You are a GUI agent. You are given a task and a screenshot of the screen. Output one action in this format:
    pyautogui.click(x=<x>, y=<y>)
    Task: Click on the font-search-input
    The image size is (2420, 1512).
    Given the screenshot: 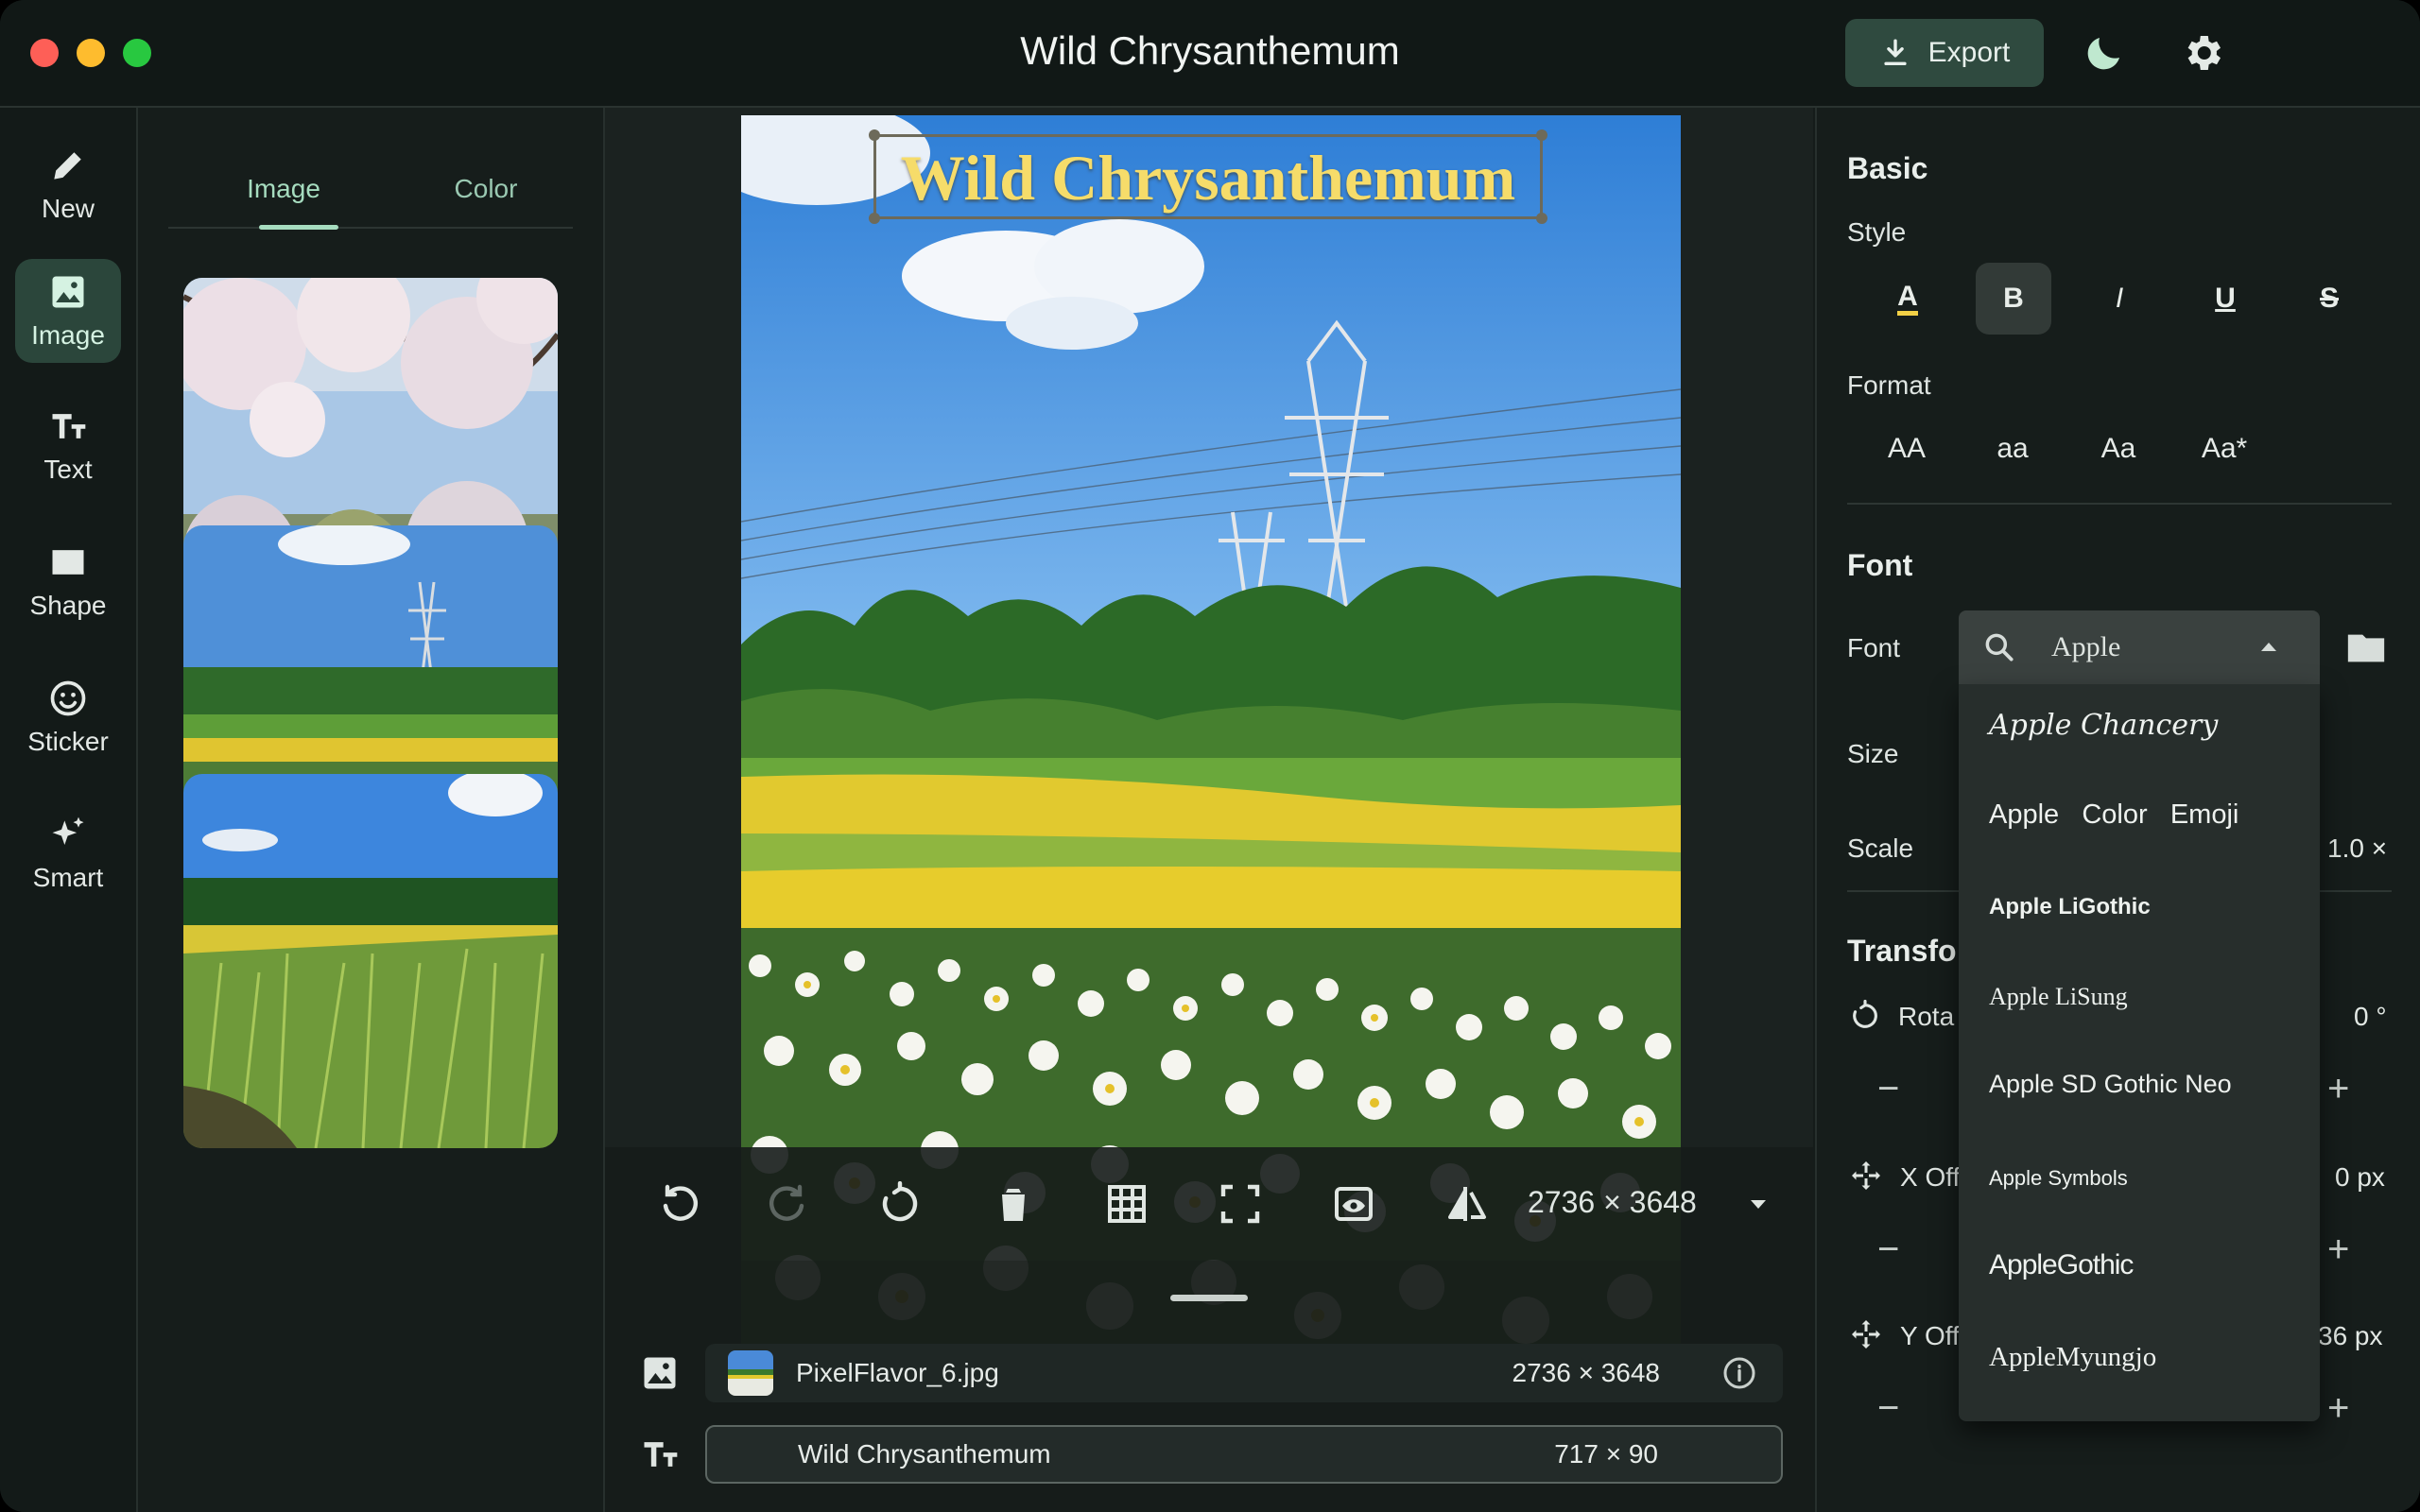 What is the action you would take?
    pyautogui.click(x=2155, y=647)
    